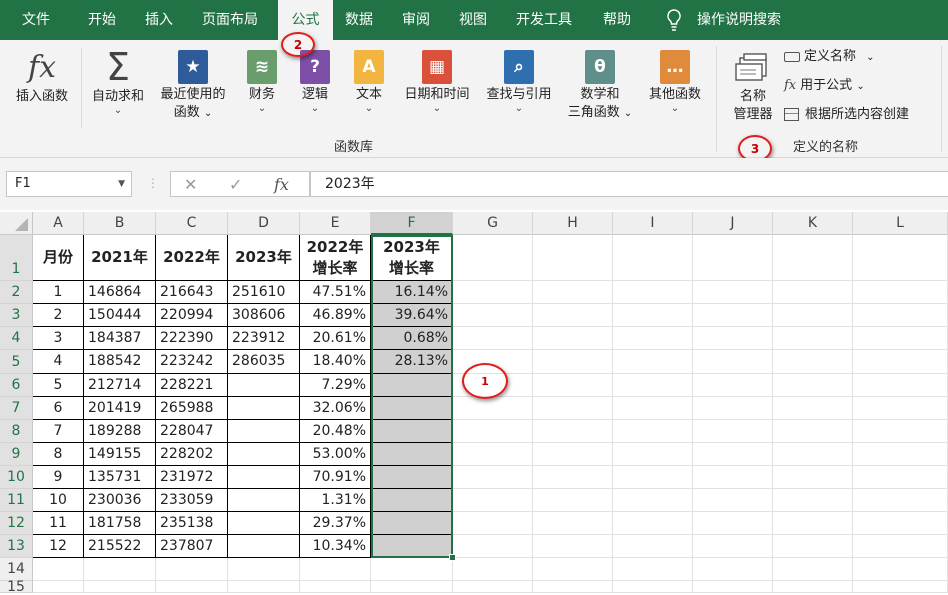 The height and width of the screenshot is (595, 948). What do you see at coordinates (16, 569) in the screenshot?
I see `row-header-14: 14` at bounding box center [16, 569].